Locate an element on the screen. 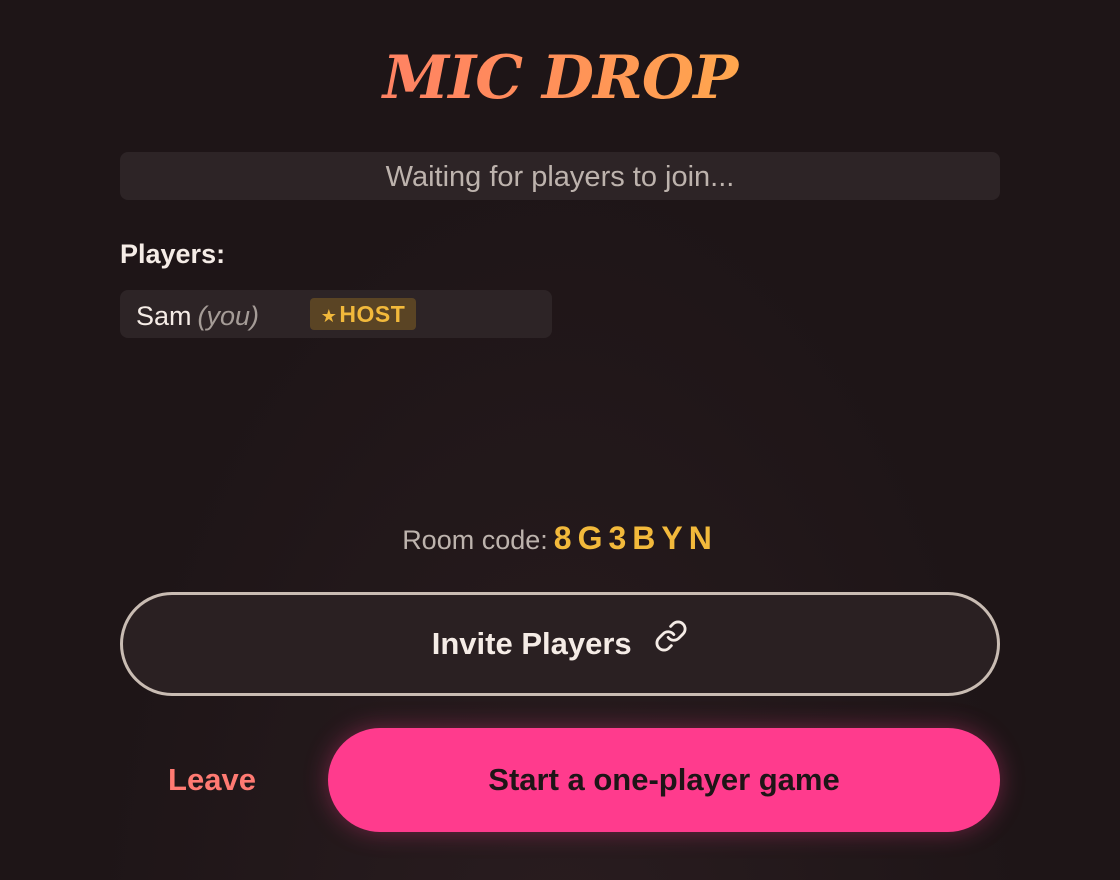 This screenshot has width=1120, height=880. host-badge: ★HOST is located at coordinates (363, 314).